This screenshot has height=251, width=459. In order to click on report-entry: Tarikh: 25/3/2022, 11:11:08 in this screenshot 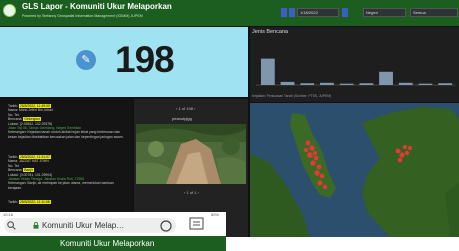, I will do `click(68, 202)`.